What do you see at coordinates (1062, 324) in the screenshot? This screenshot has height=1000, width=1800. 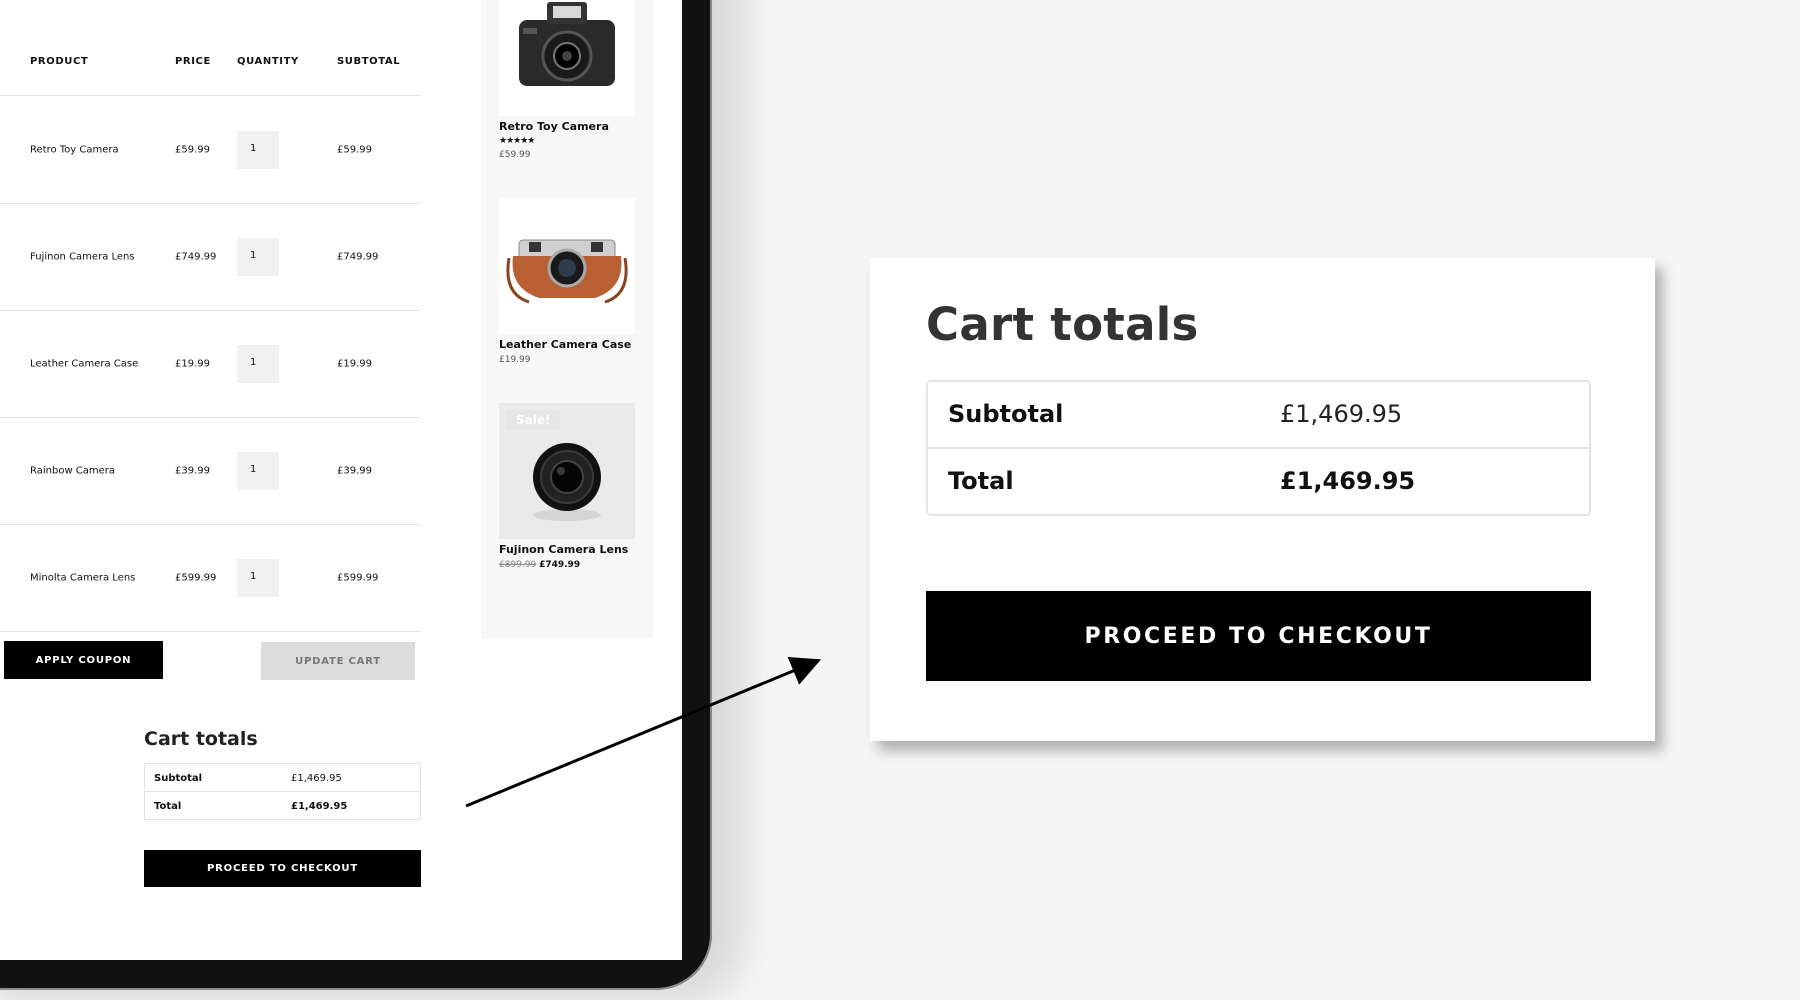 I see `cart-totals-title: Cart totals` at bounding box center [1062, 324].